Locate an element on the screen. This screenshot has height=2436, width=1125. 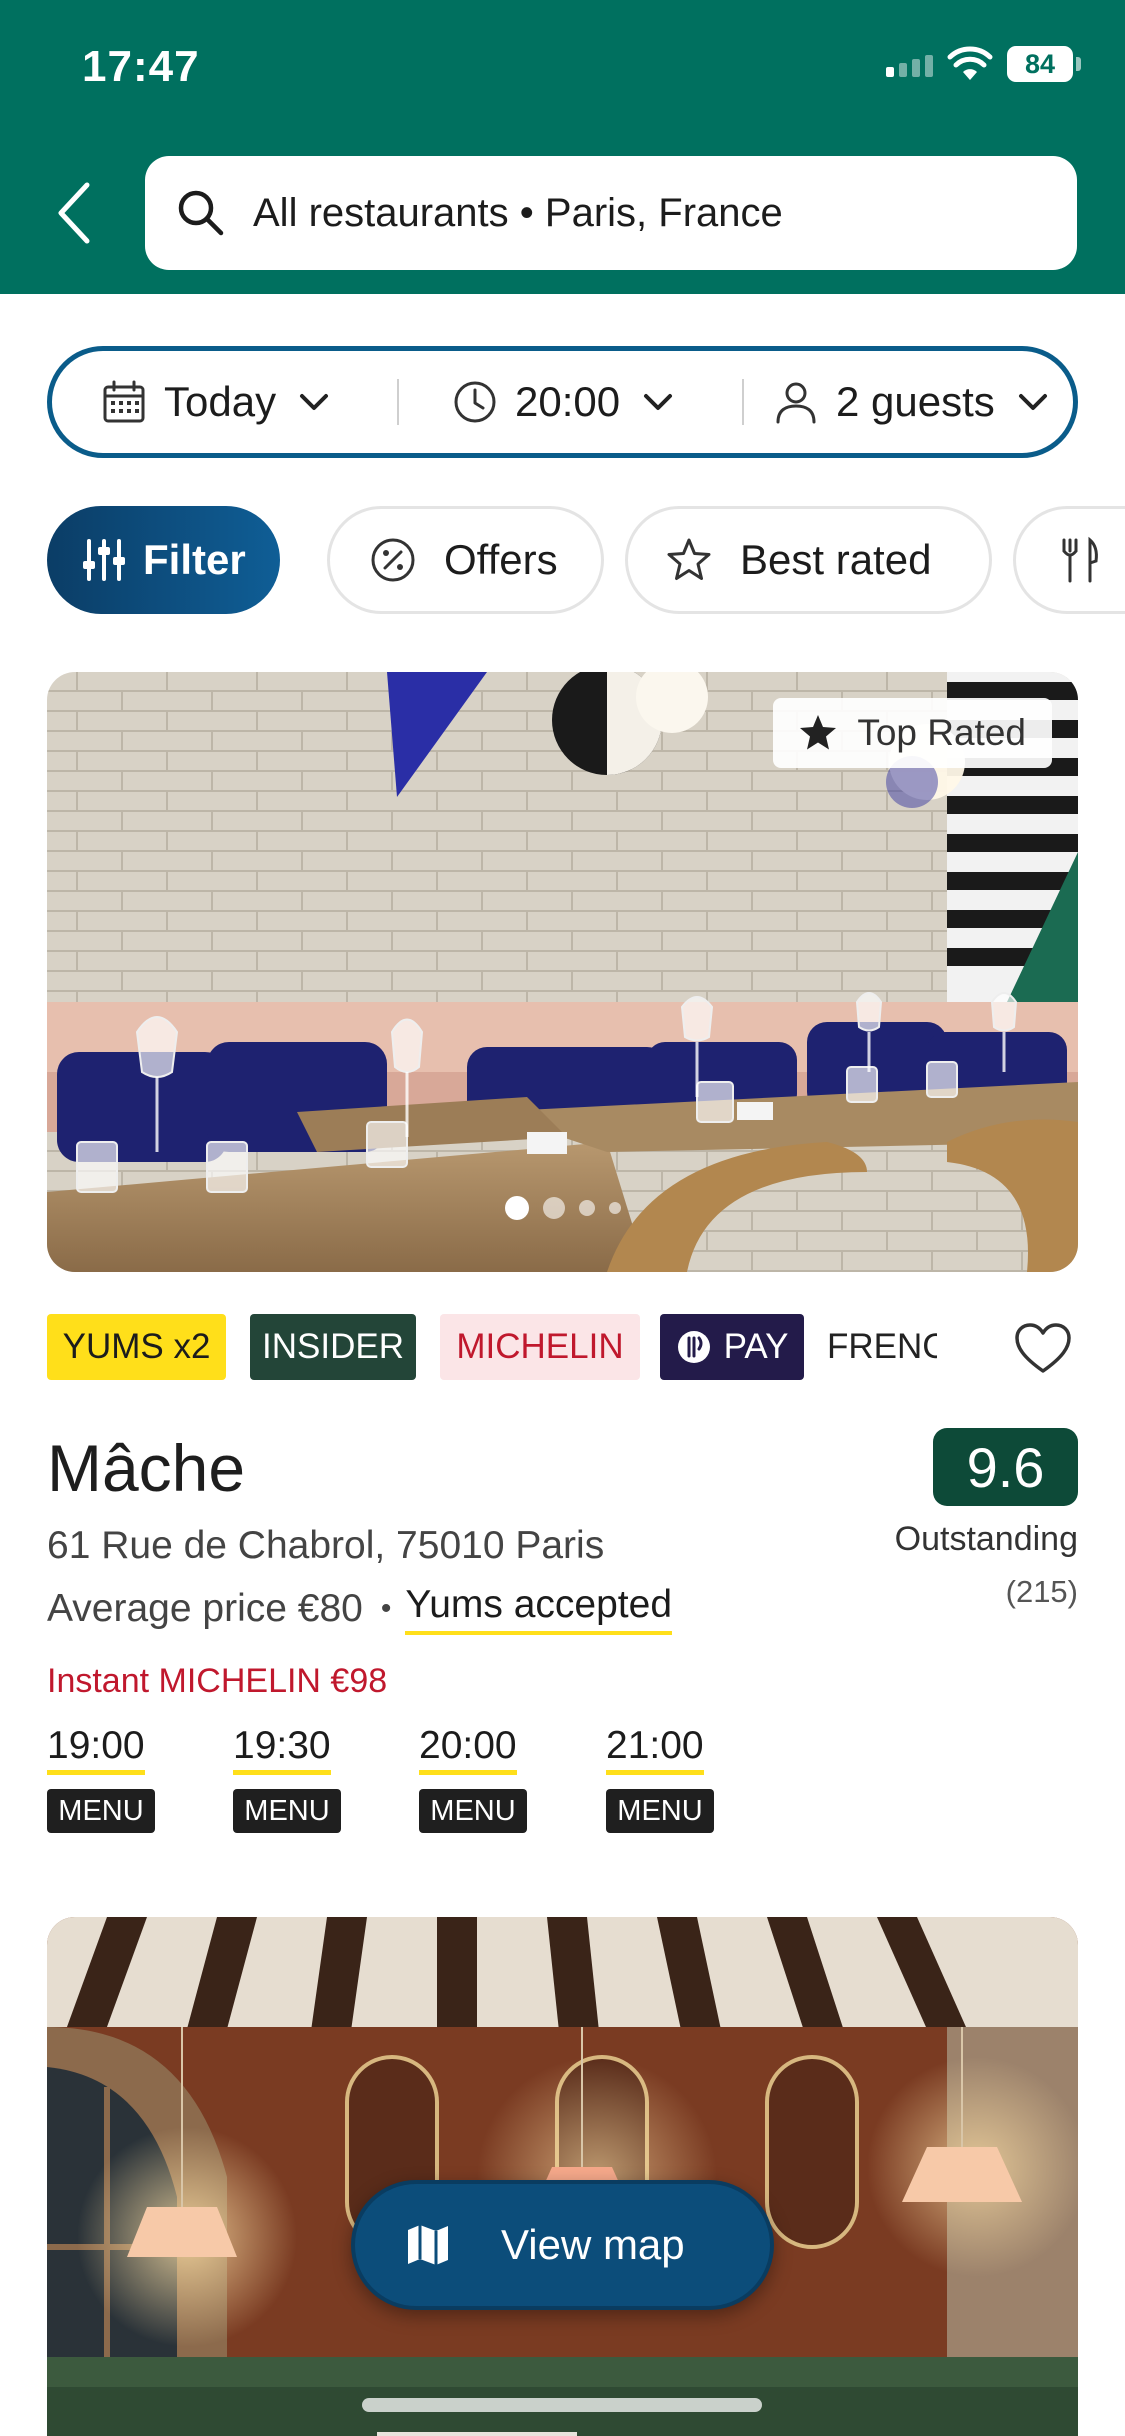
offers-label: Offers is located at coordinates (501, 559).